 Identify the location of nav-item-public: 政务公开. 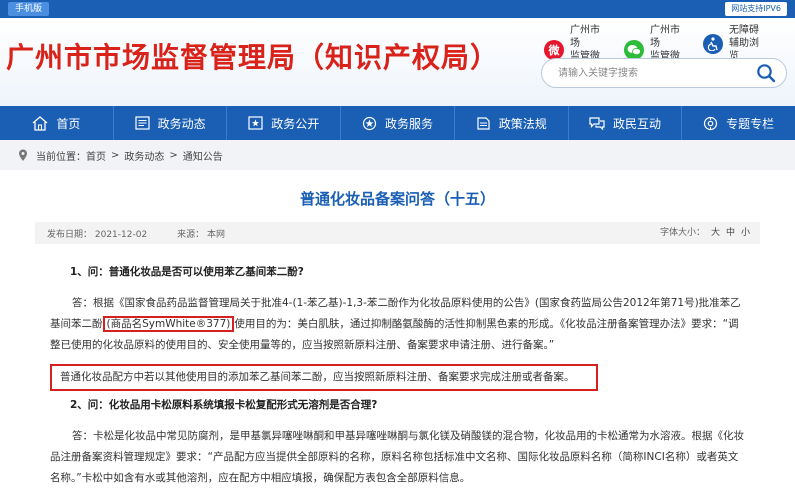
(284, 123).